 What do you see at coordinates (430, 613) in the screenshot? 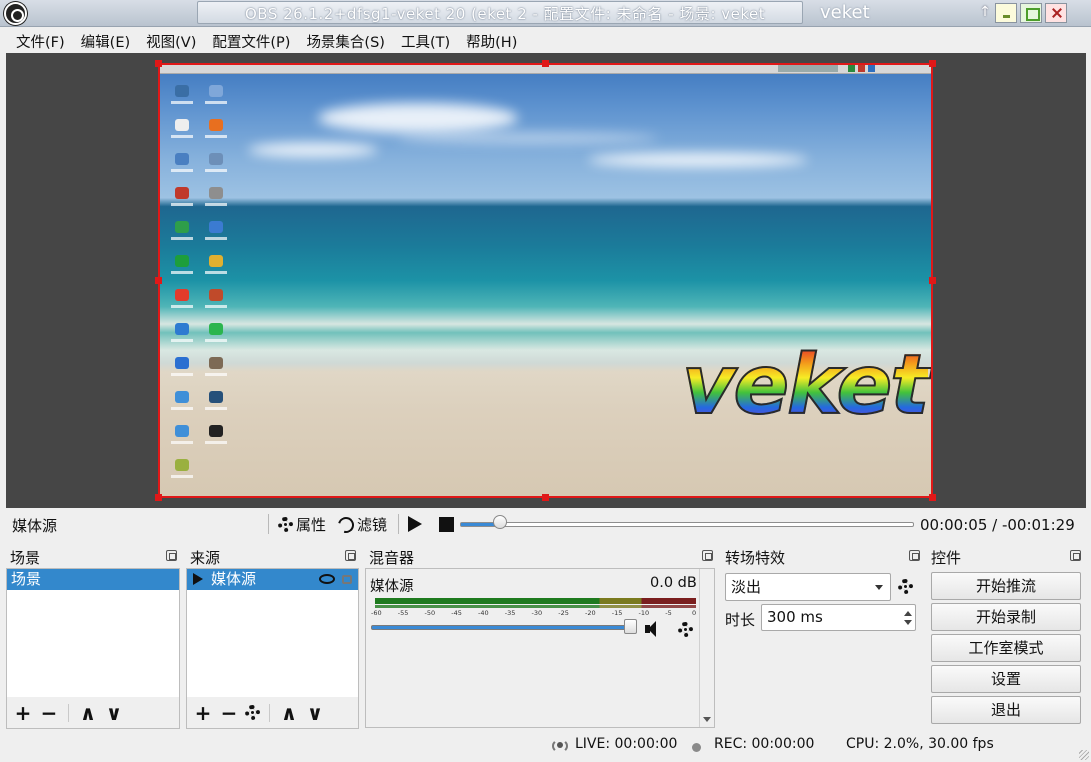
I see `meter-tick-label: -50` at bounding box center [430, 613].